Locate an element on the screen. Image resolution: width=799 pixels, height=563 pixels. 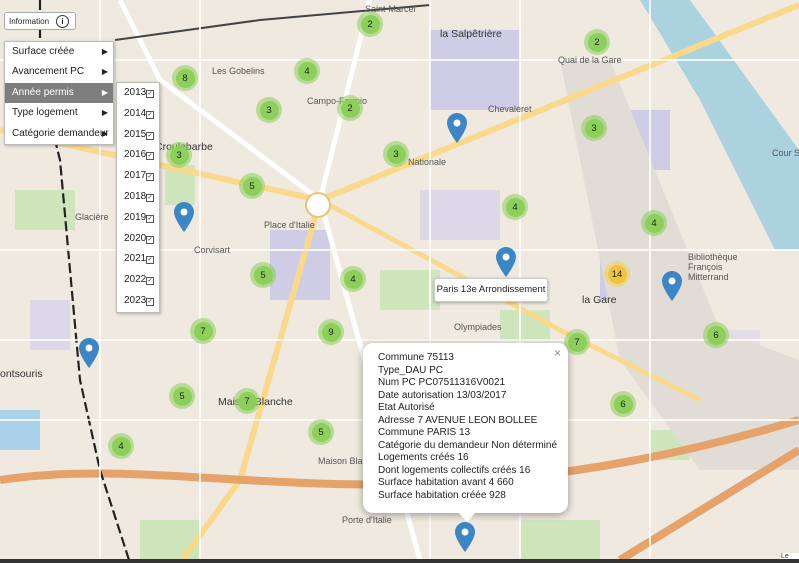
popup-line: Commune PARIS 13 is located at coordinates (424, 432).